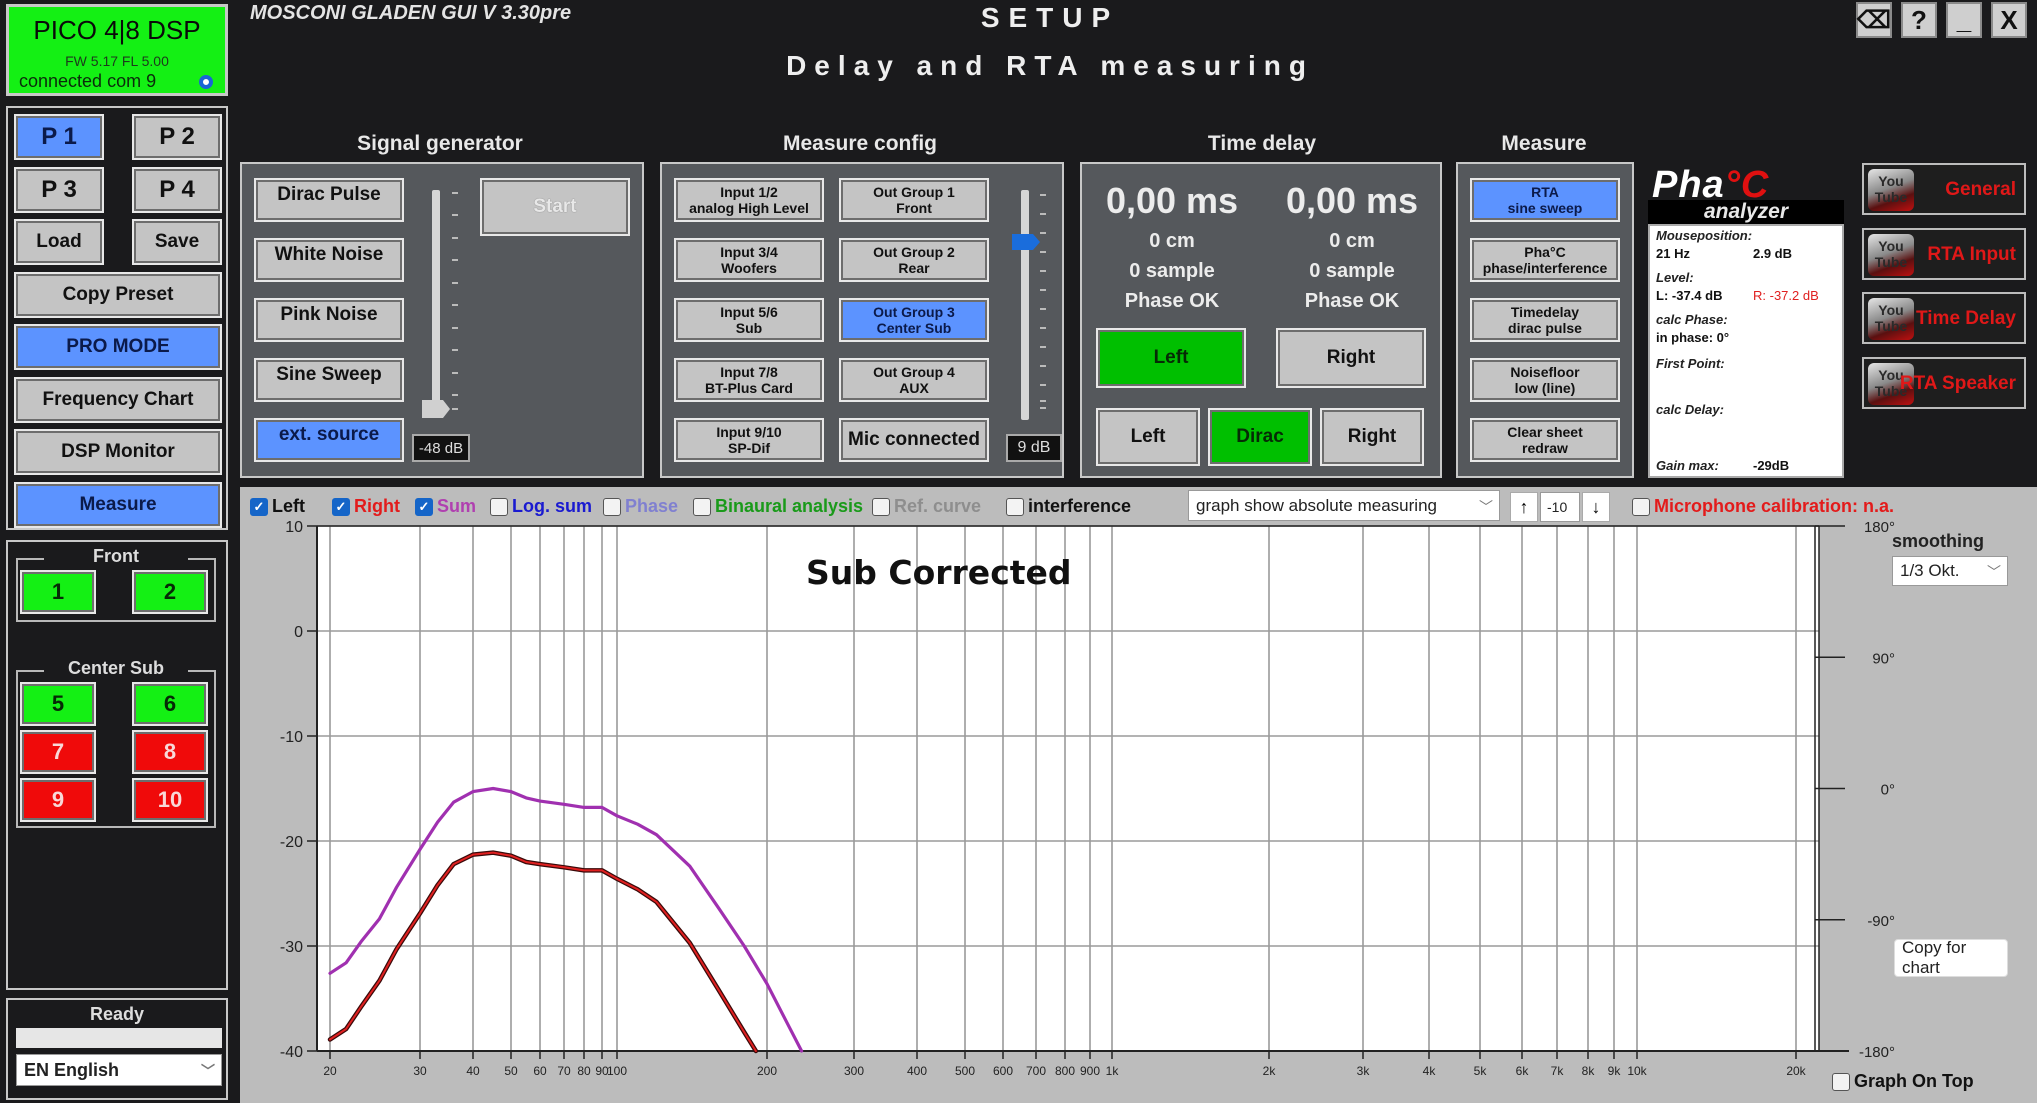  Describe the element at coordinates (329, 260) in the screenshot. I see `white-noise-button: White Noise` at that location.